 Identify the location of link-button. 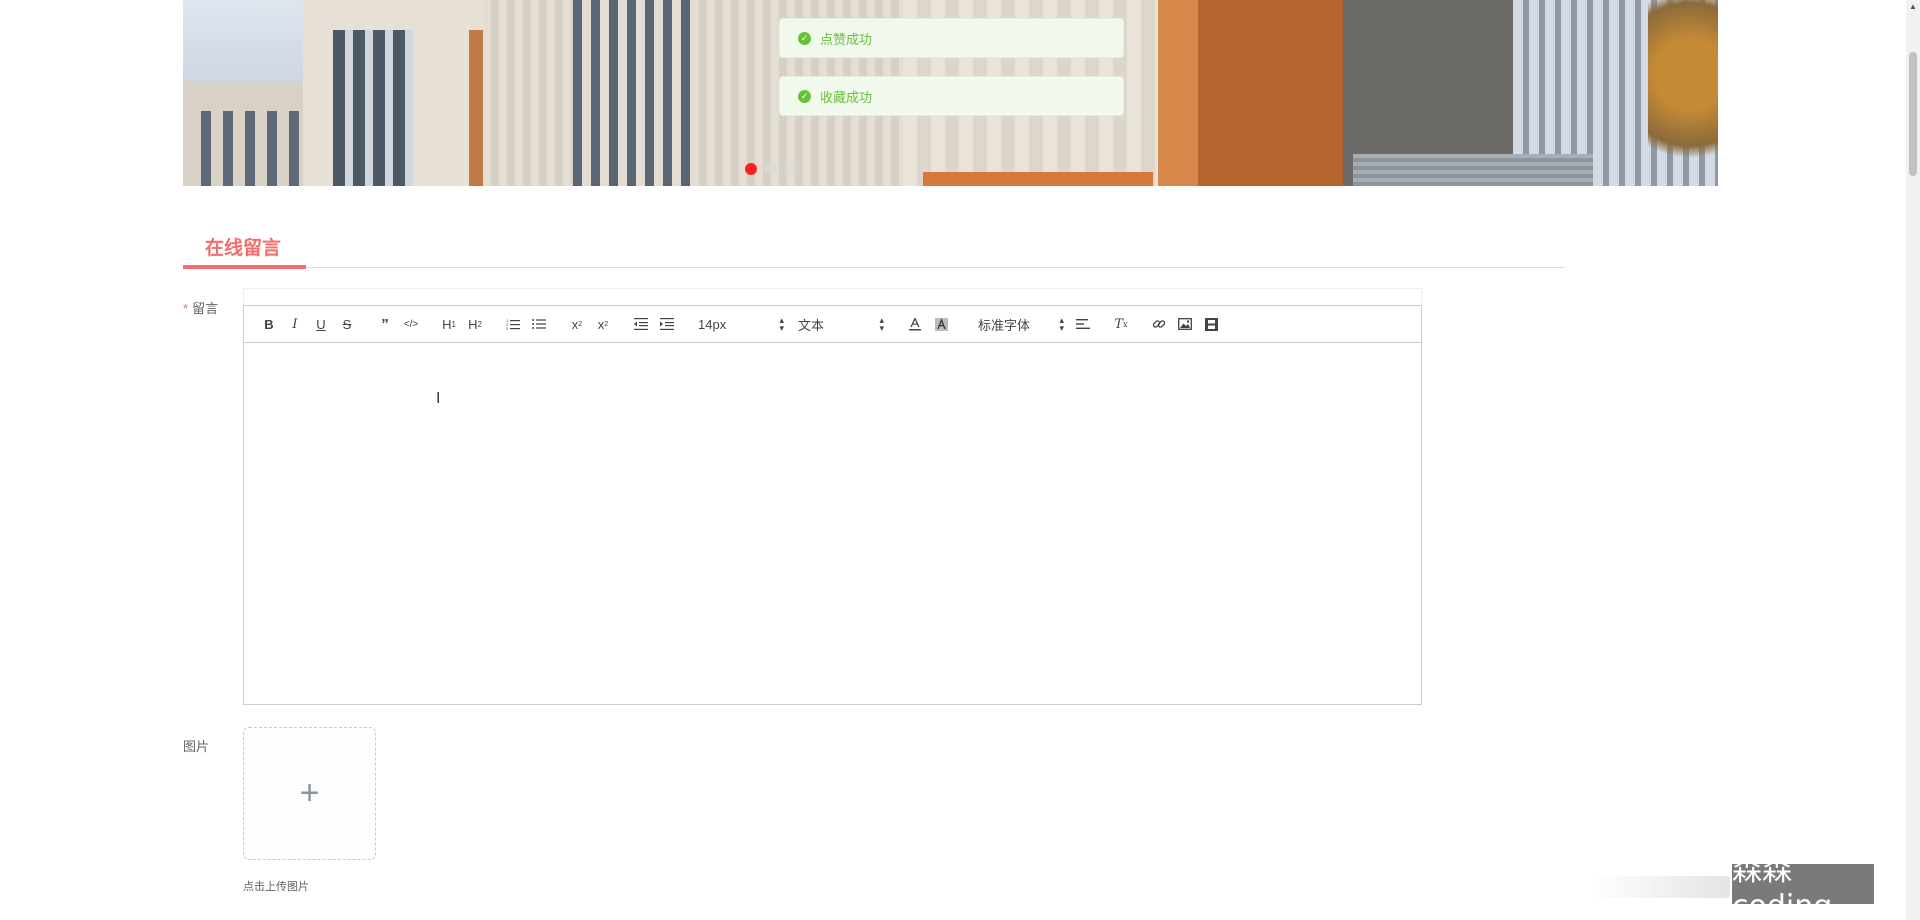
(1159, 324).